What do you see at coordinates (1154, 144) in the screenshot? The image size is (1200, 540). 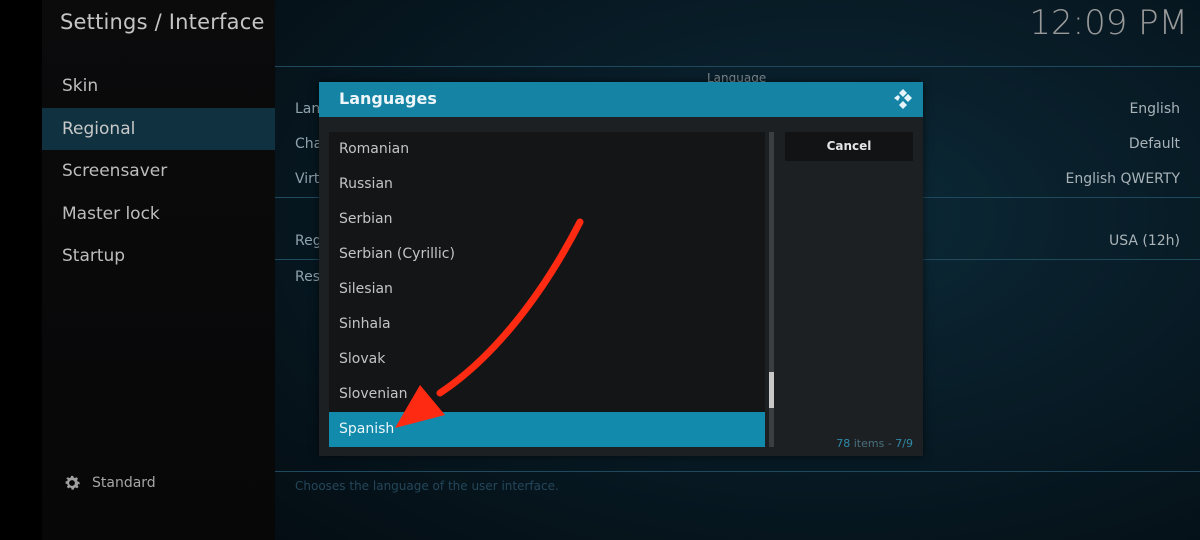 I see `setting-charset-value: Default` at bounding box center [1154, 144].